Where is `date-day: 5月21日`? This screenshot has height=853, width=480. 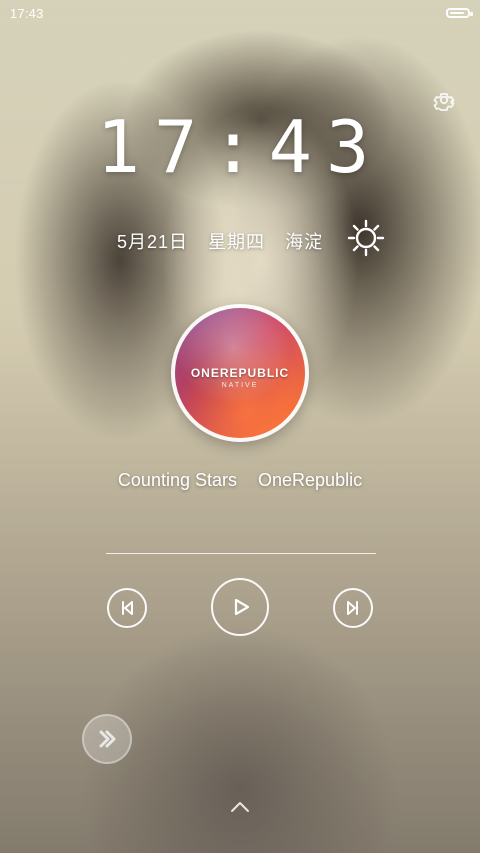 date-day: 5月21日 is located at coordinates (153, 242).